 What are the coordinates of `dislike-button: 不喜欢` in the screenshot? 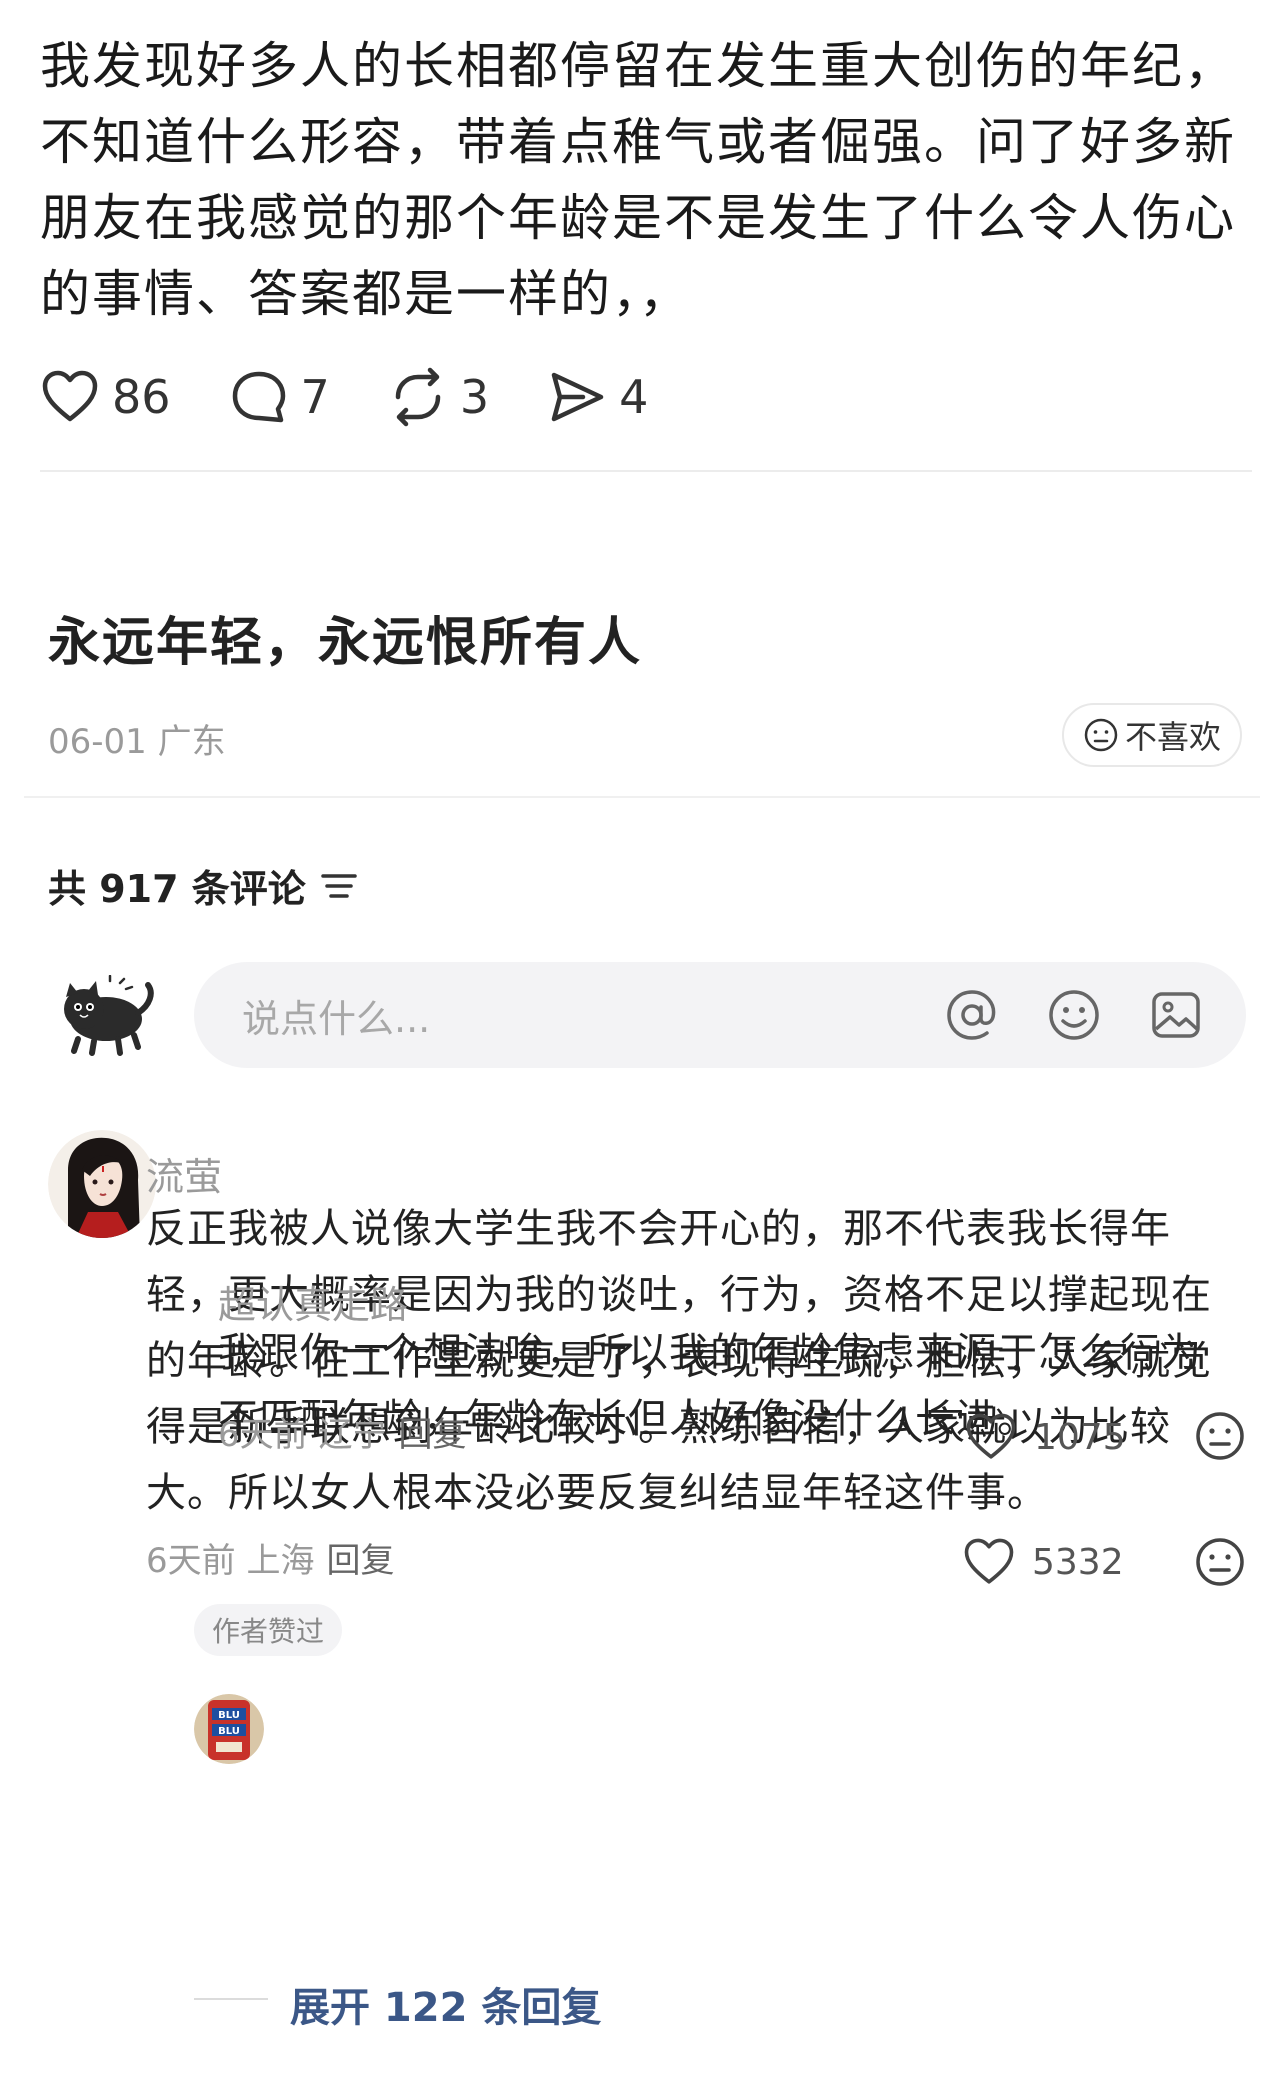 It's located at (1152, 735).